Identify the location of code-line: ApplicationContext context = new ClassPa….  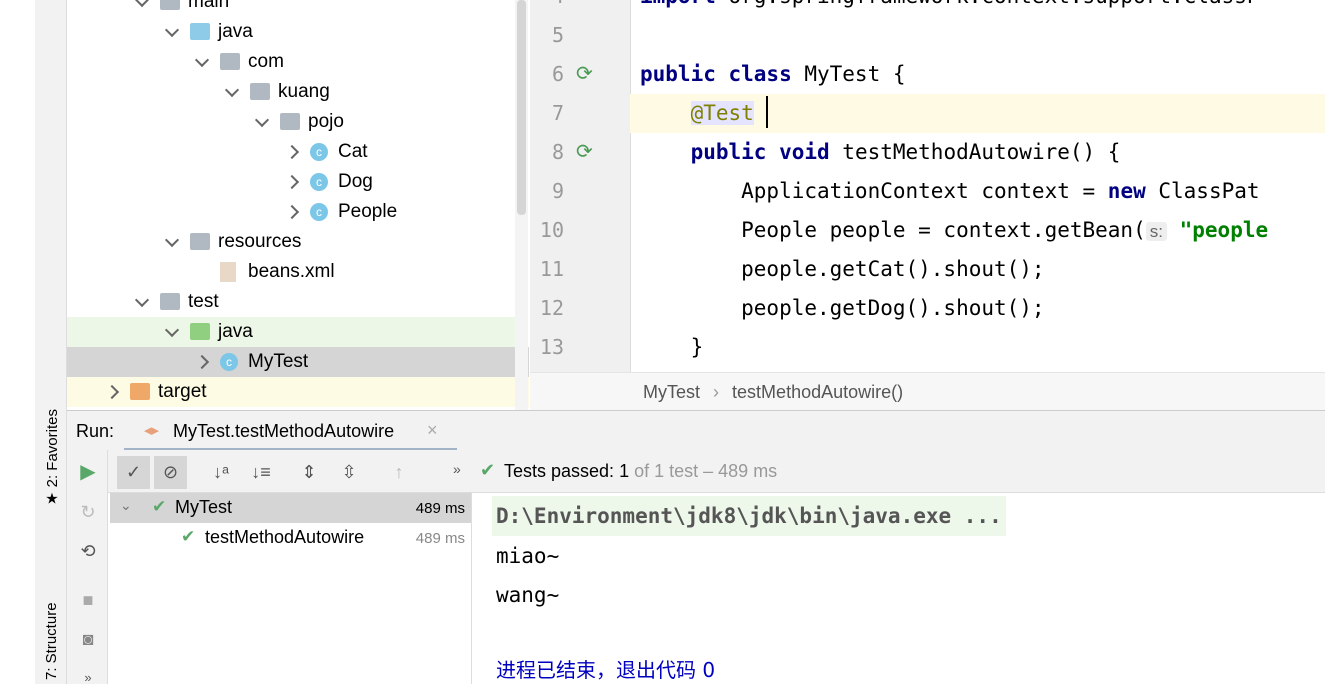
(950, 191).